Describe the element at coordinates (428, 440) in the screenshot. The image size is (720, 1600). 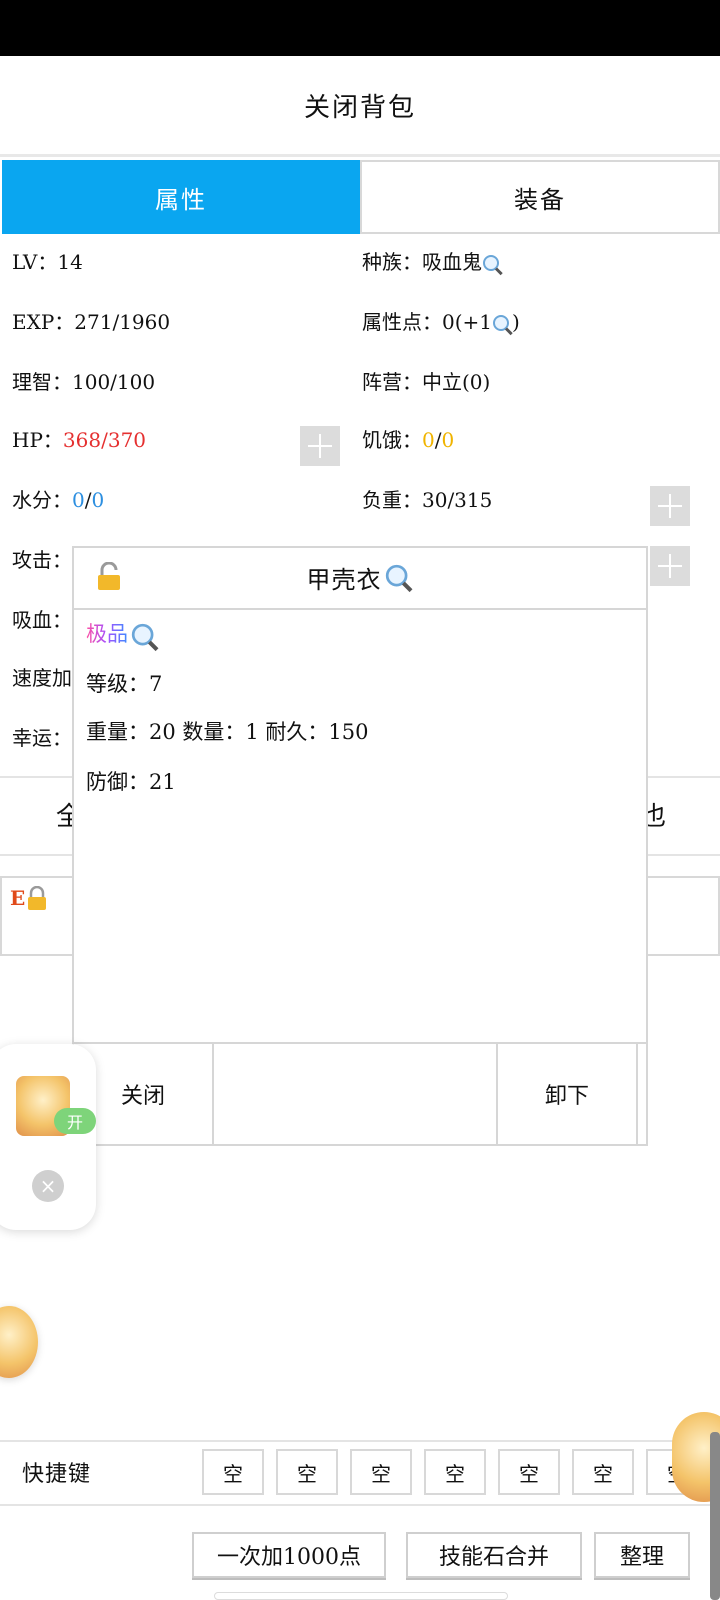
I see `hunger-current: 0` at that location.